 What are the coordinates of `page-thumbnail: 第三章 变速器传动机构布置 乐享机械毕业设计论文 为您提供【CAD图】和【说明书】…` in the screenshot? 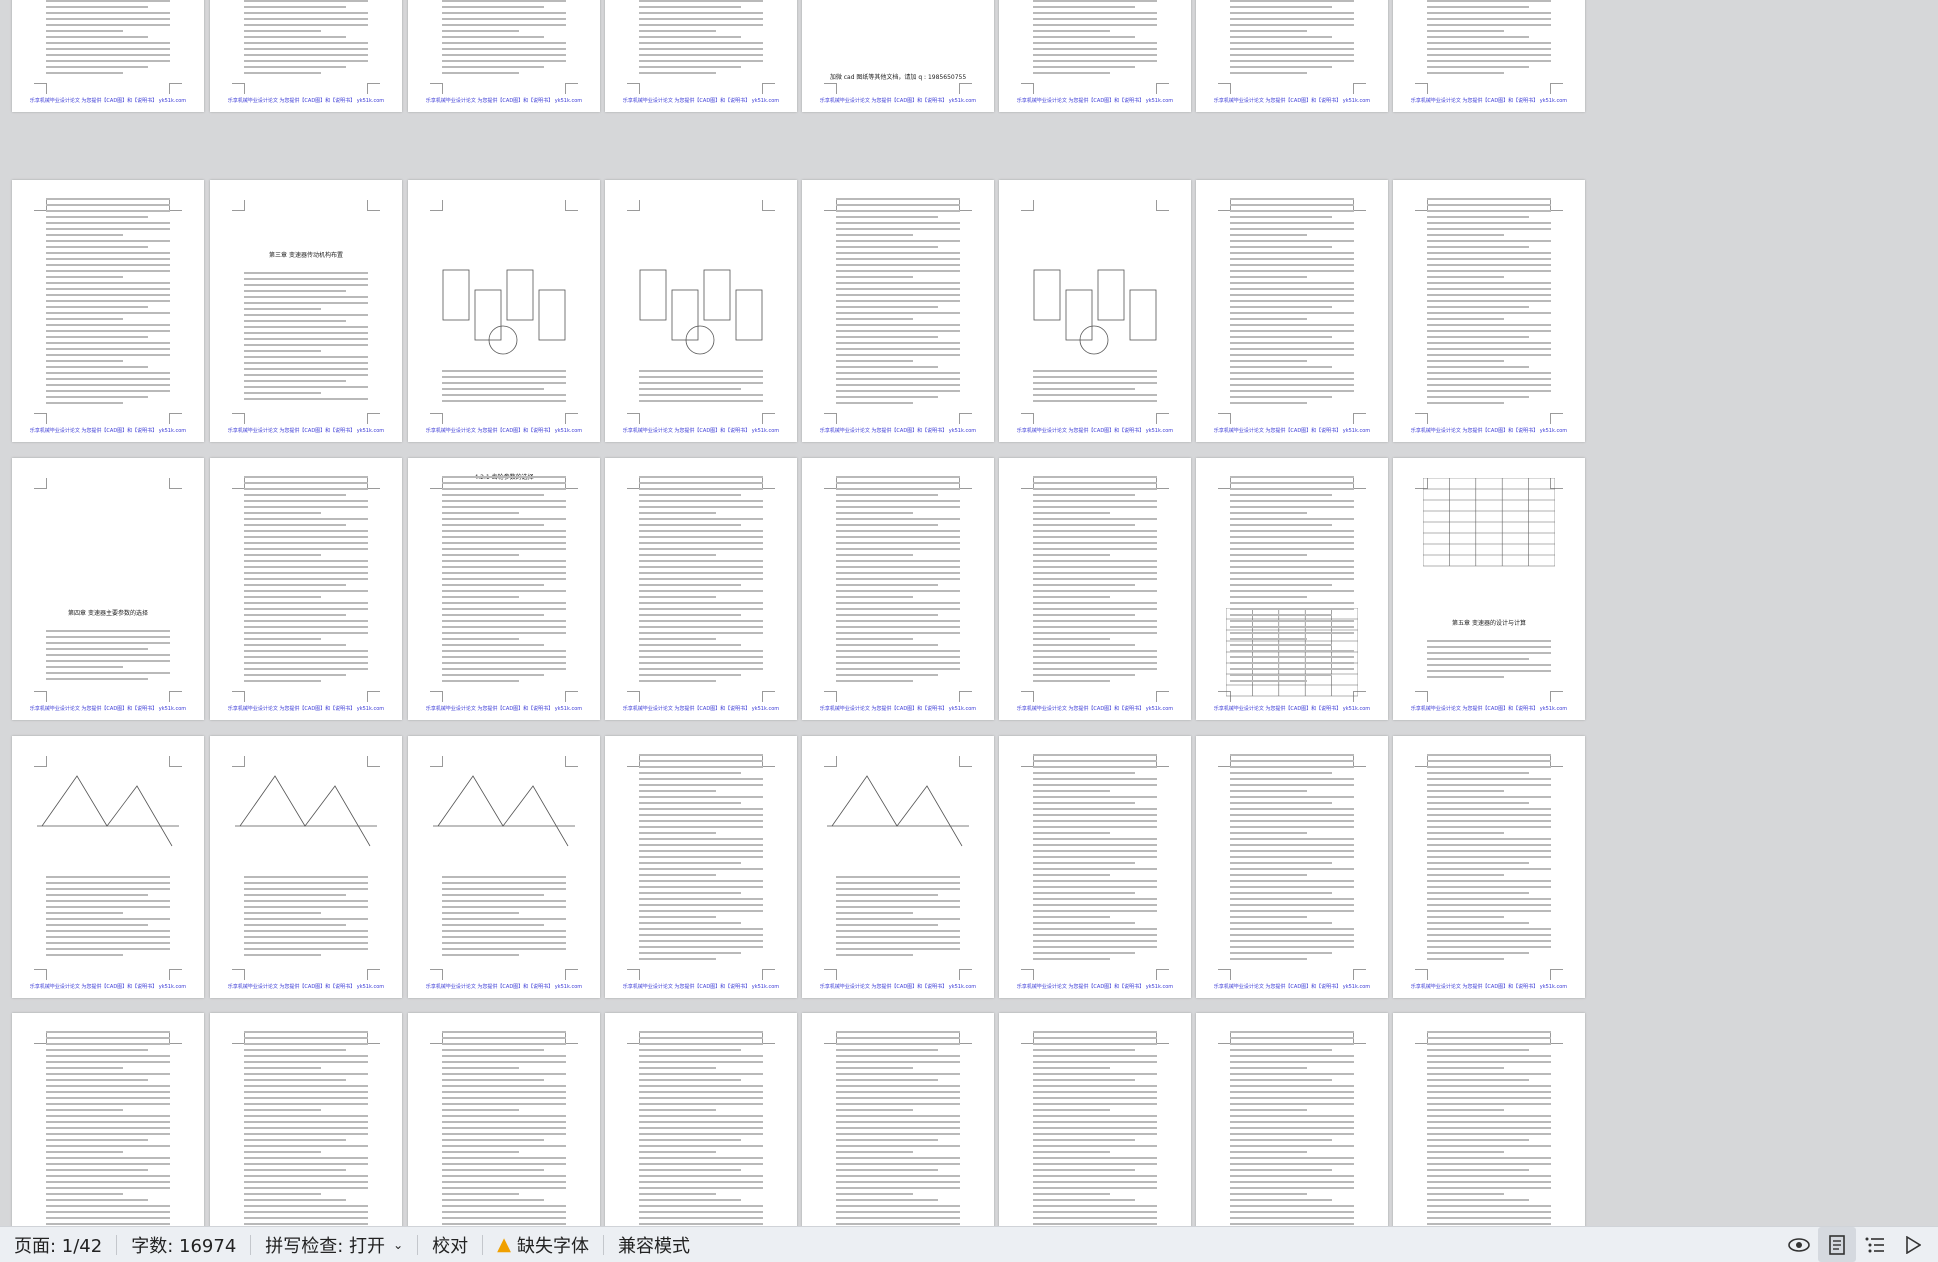 It's located at (306, 311).